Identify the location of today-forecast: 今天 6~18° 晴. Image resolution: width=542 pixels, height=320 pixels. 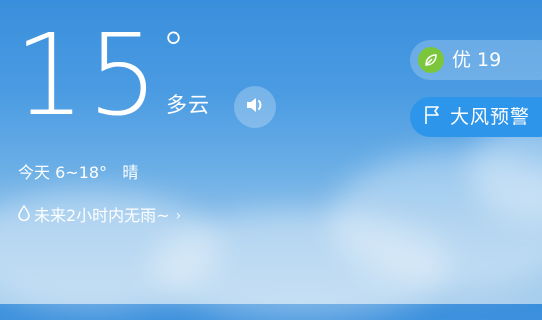
(78, 173).